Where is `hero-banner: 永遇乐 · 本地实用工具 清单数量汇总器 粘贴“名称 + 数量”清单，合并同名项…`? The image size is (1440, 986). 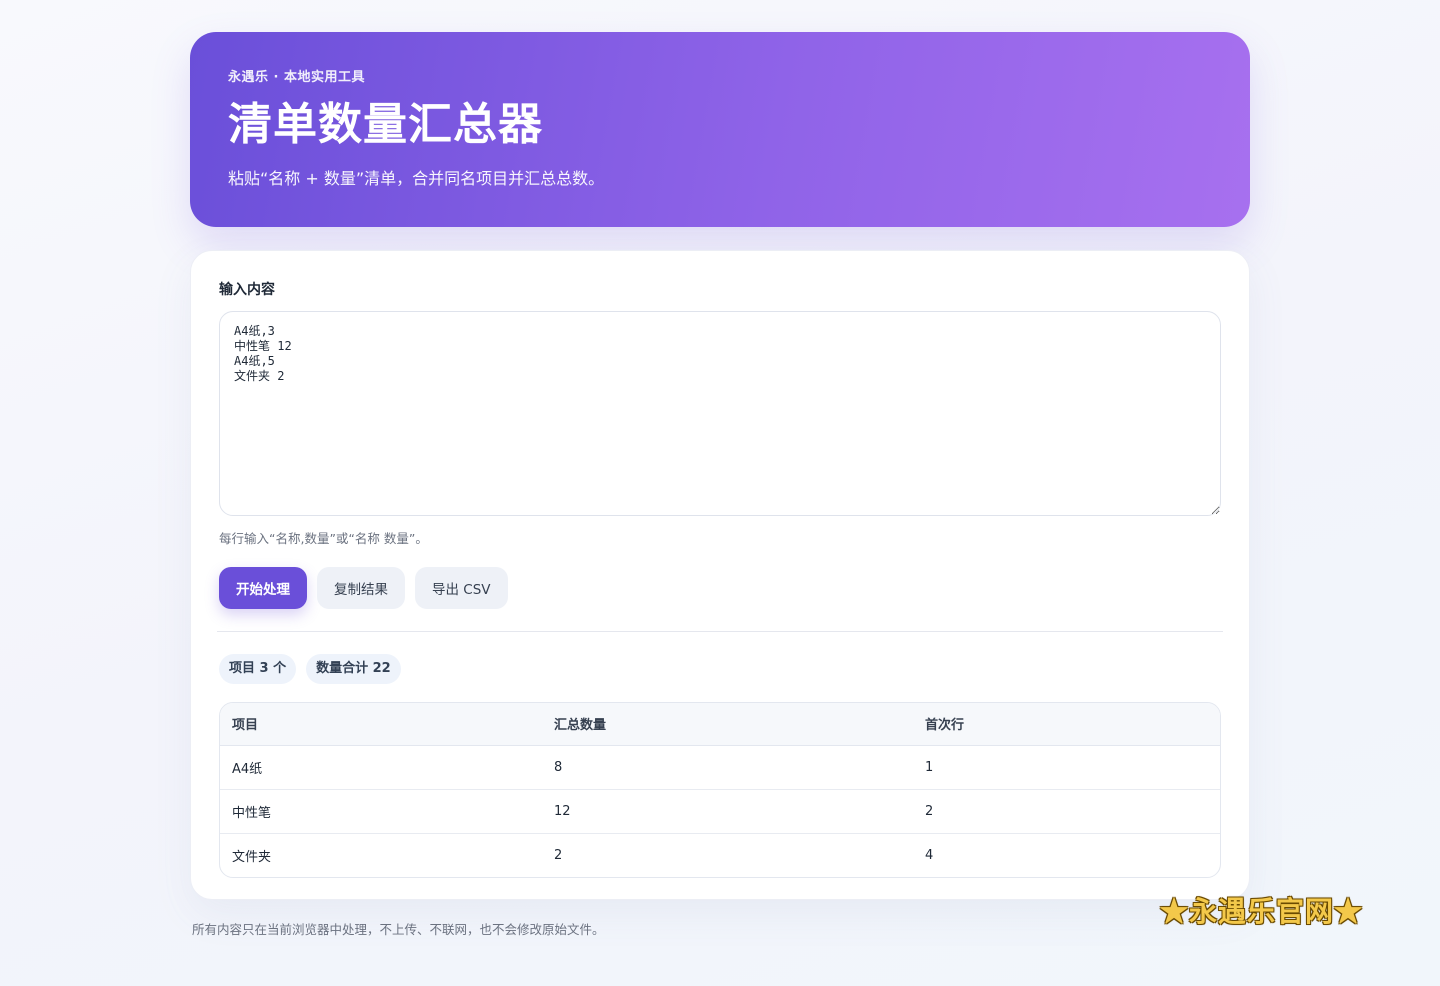
hero-banner: 永遇乐 · 本地实用工具 清单数量汇总器 粘贴“名称 + 数量”清单，合并同名项… is located at coordinates (720, 129).